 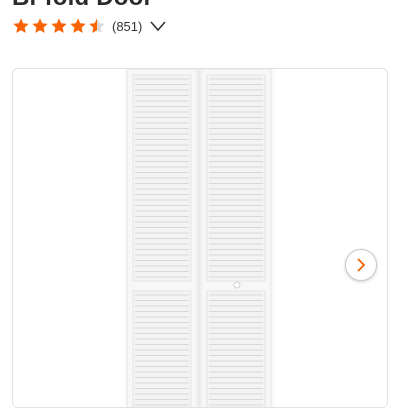 I want to click on chevron-right-icon, so click(x=361, y=265).